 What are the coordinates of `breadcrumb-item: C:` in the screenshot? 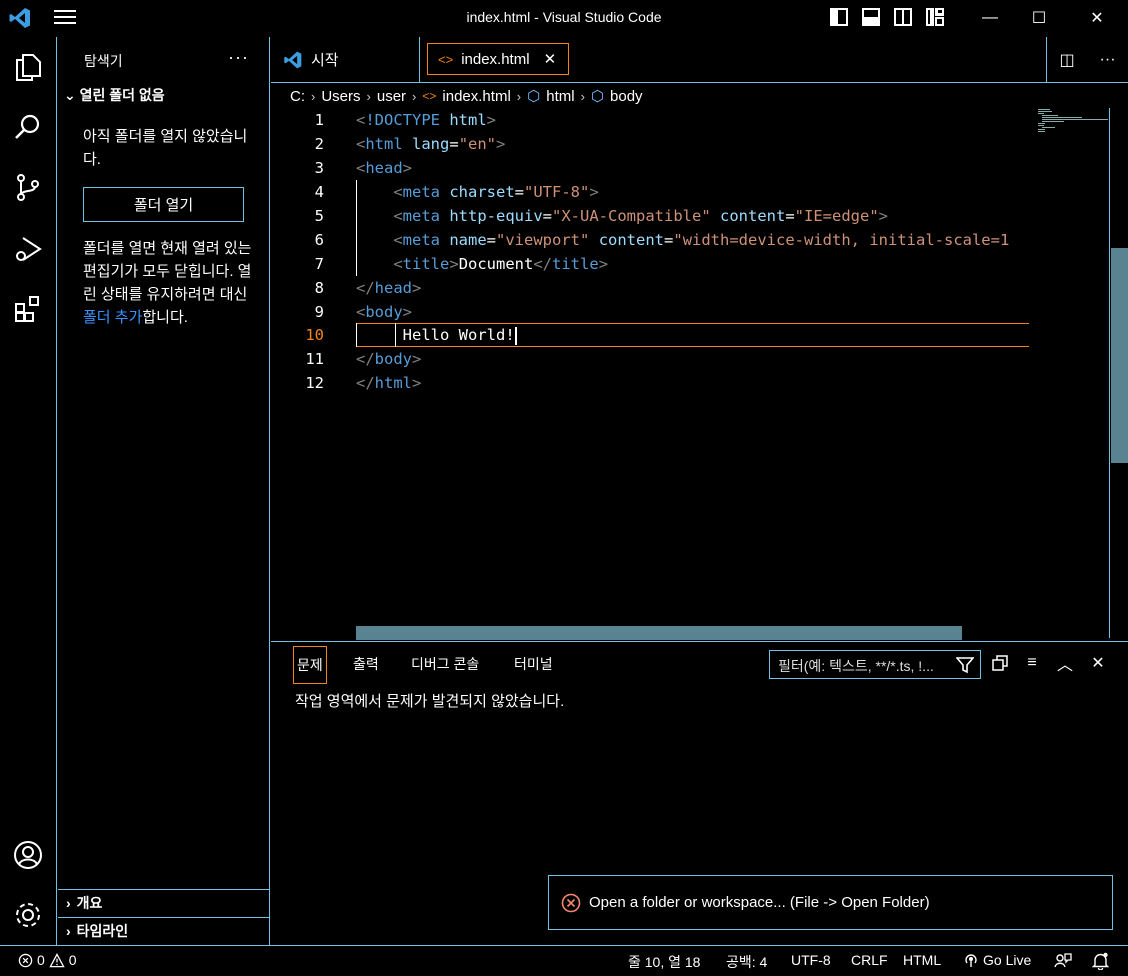 It's located at (297, 96).